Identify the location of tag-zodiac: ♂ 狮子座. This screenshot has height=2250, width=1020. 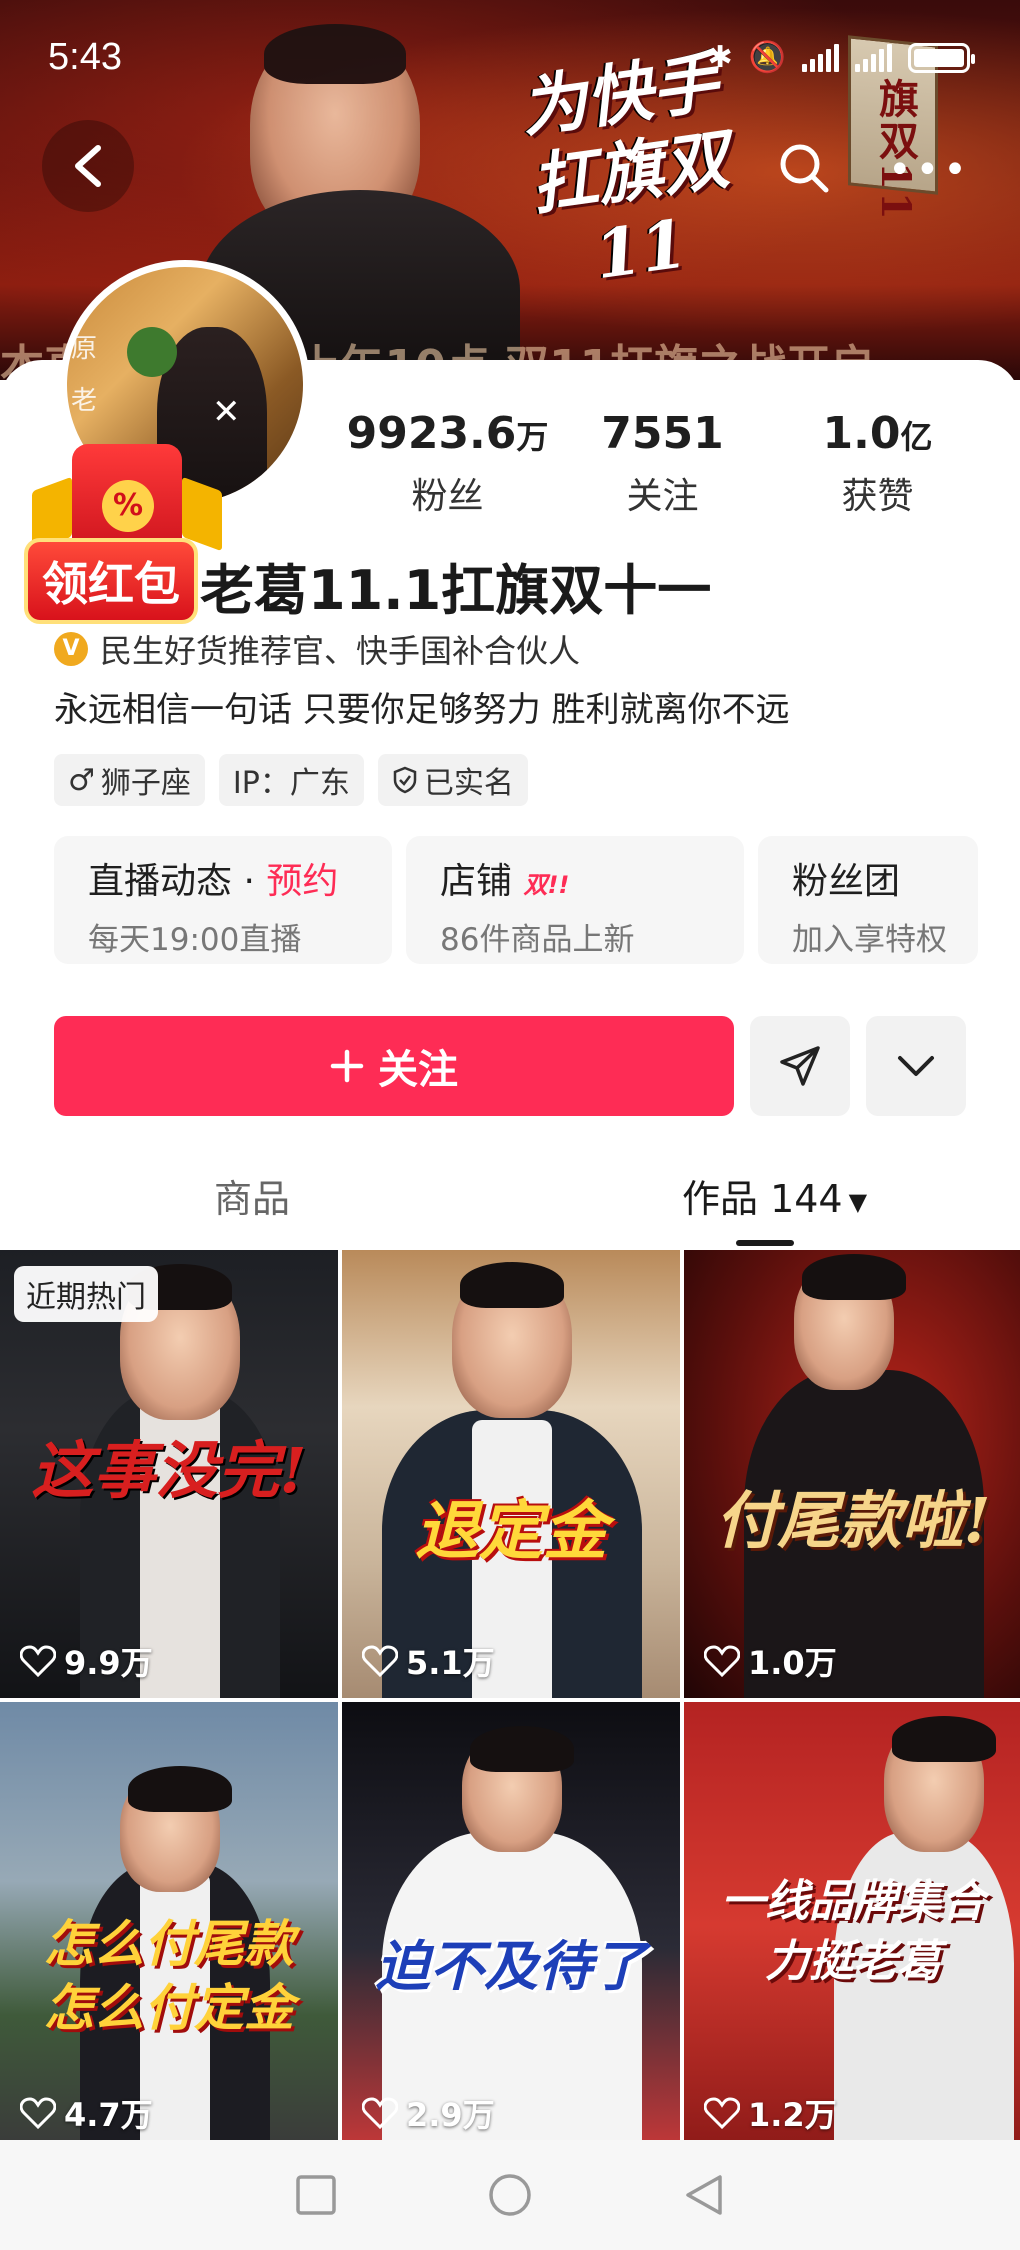
(129, 780).